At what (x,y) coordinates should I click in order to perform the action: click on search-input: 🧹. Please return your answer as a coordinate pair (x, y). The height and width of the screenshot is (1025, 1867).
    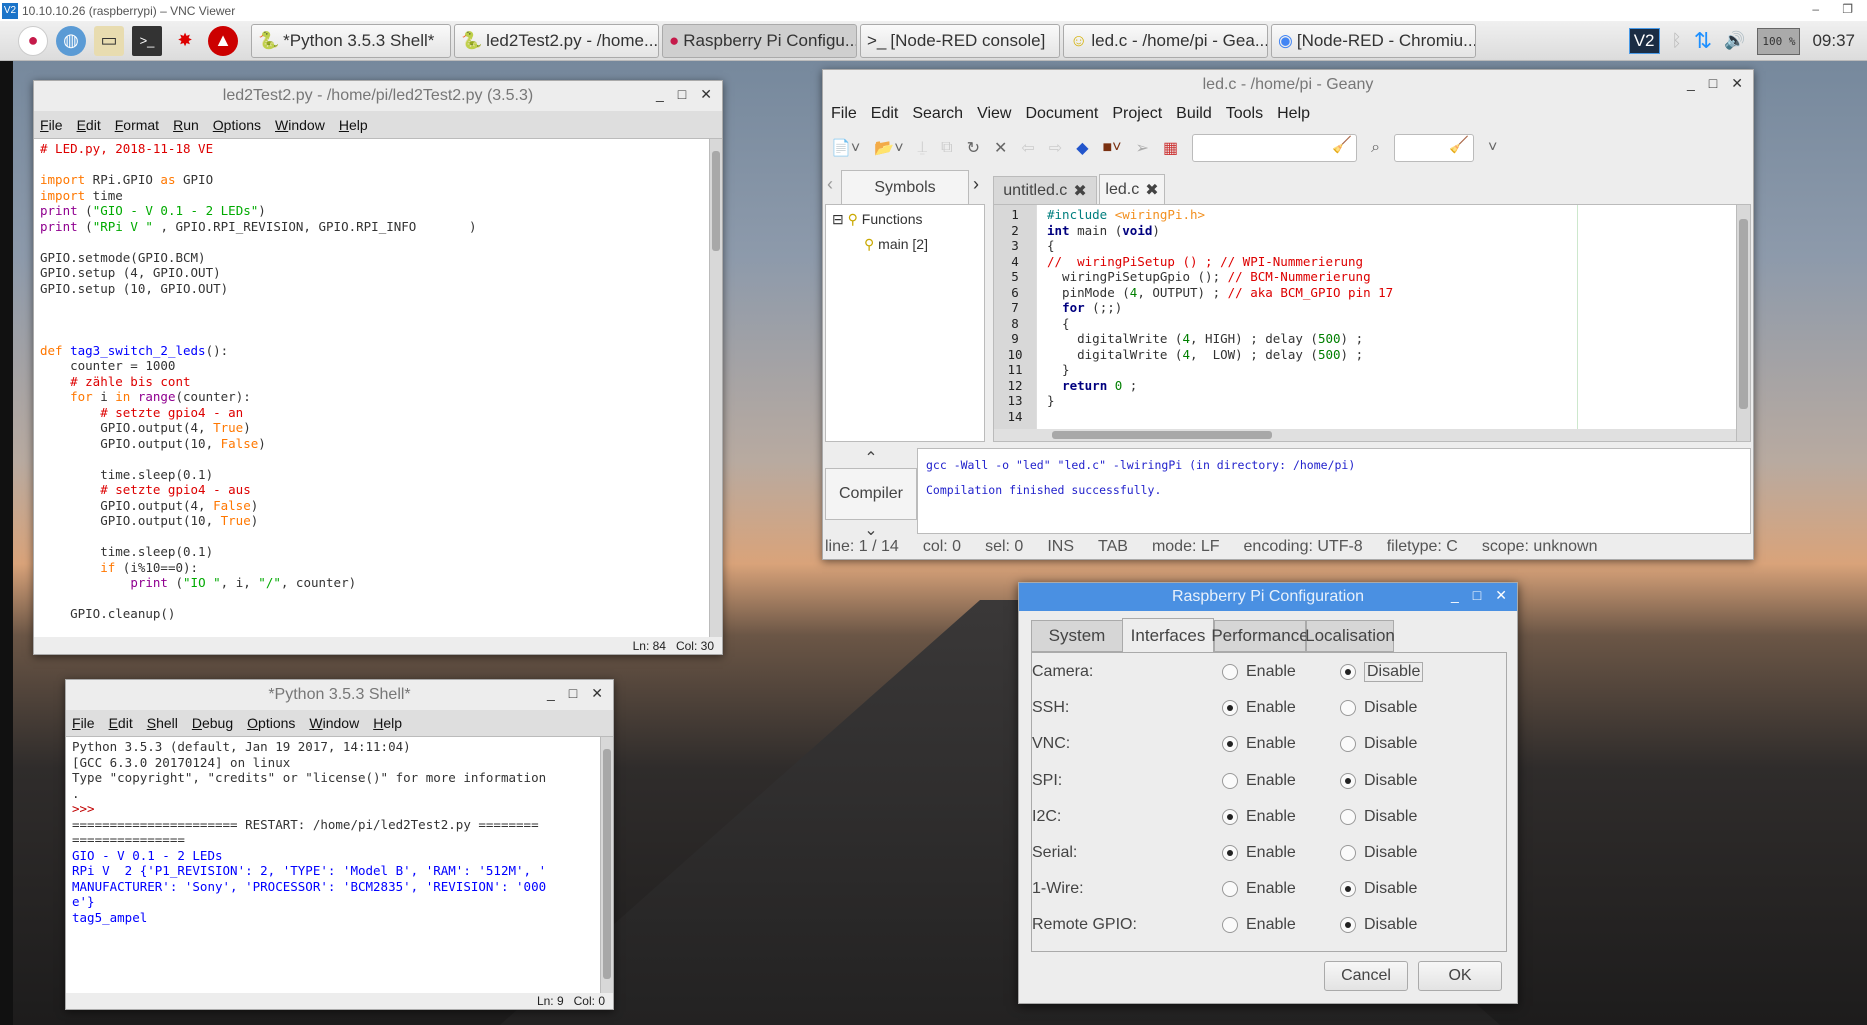
    Looking at the image, I should click on (1275, 148).